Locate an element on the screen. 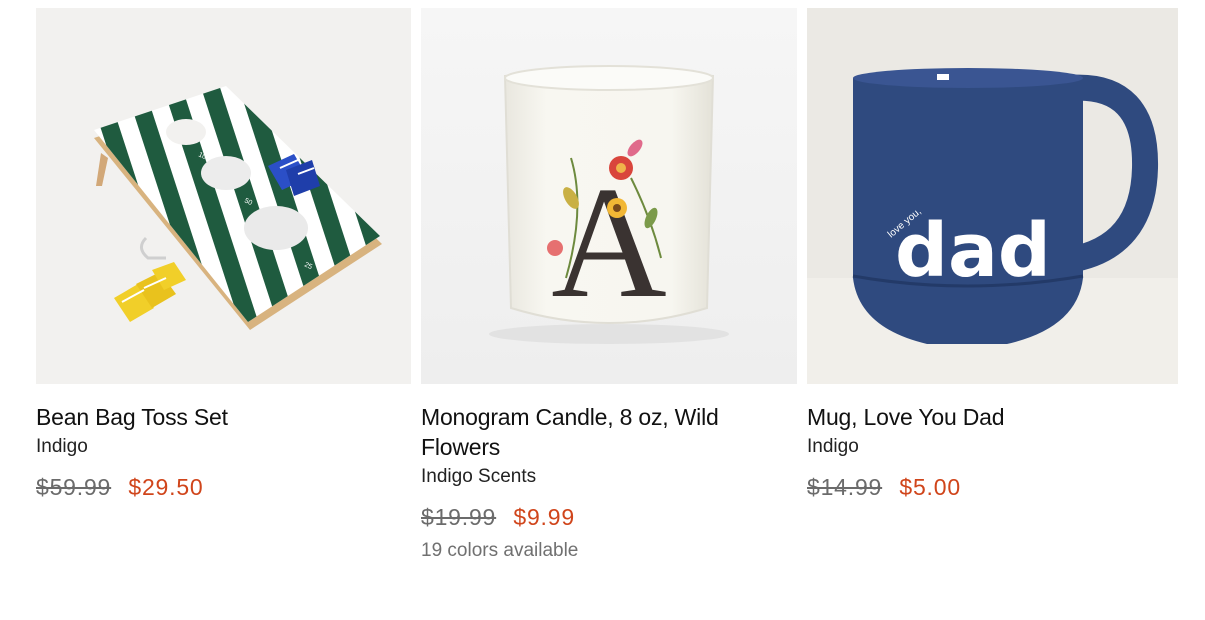 This screenshot has width=1205, height=620. product-brand: Indigo Scents is located at coordinates (479, 476).